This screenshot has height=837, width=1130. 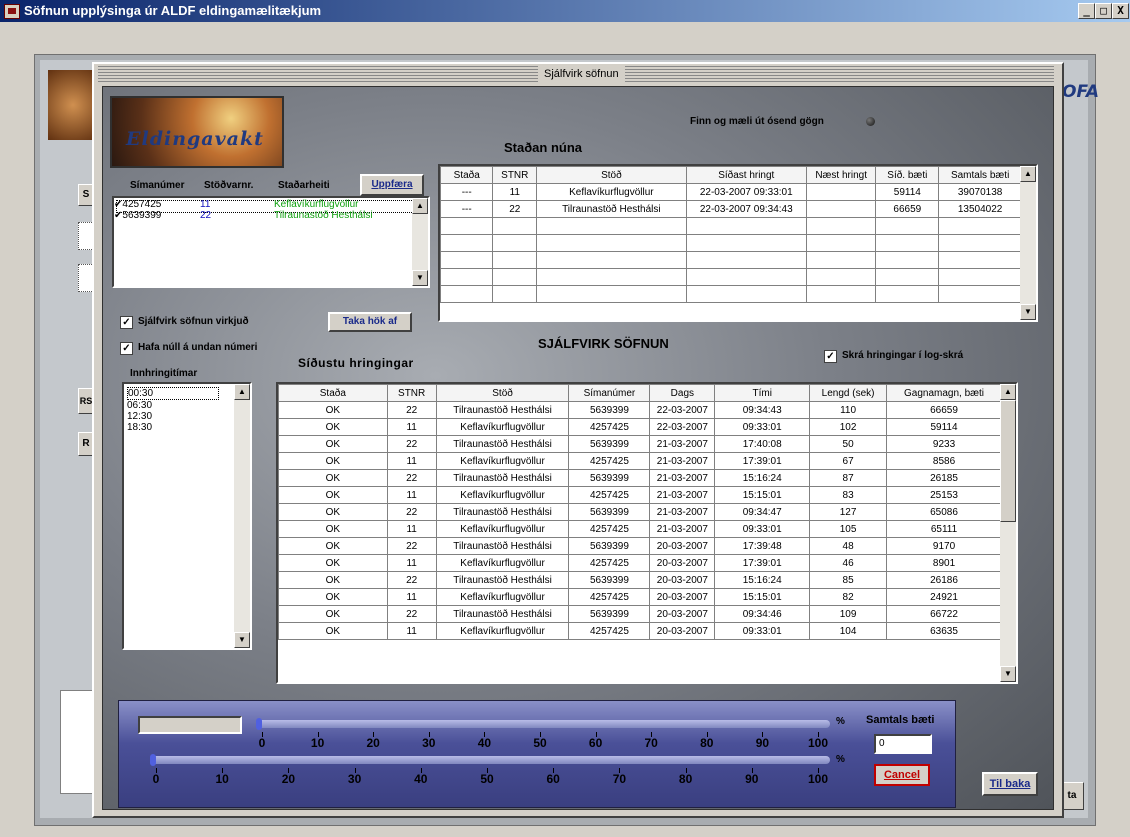 What do you see at coordinates (746, 175) in the screenshot?
I see `status-column-header: Síðast hringt` at bounding box center [746, 175].